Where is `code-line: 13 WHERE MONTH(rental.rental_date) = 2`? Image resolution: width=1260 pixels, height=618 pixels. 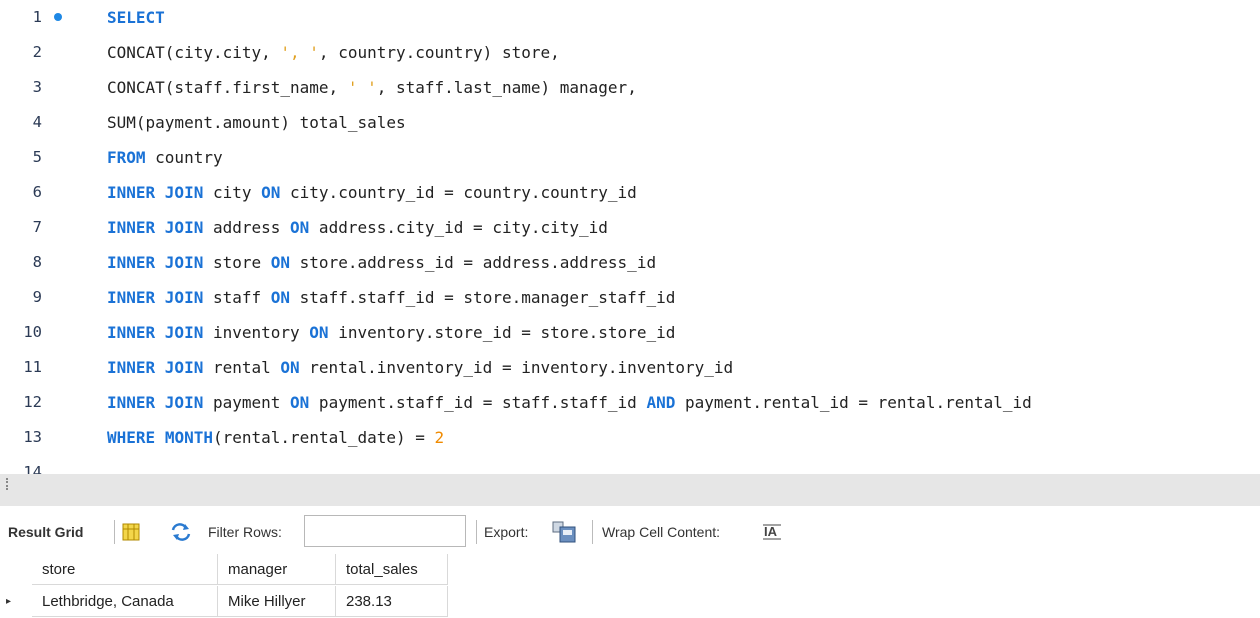
code-line: 13 WHERE MONTH(rental.rental_date) = 2 is located at coordinates (630, 437).